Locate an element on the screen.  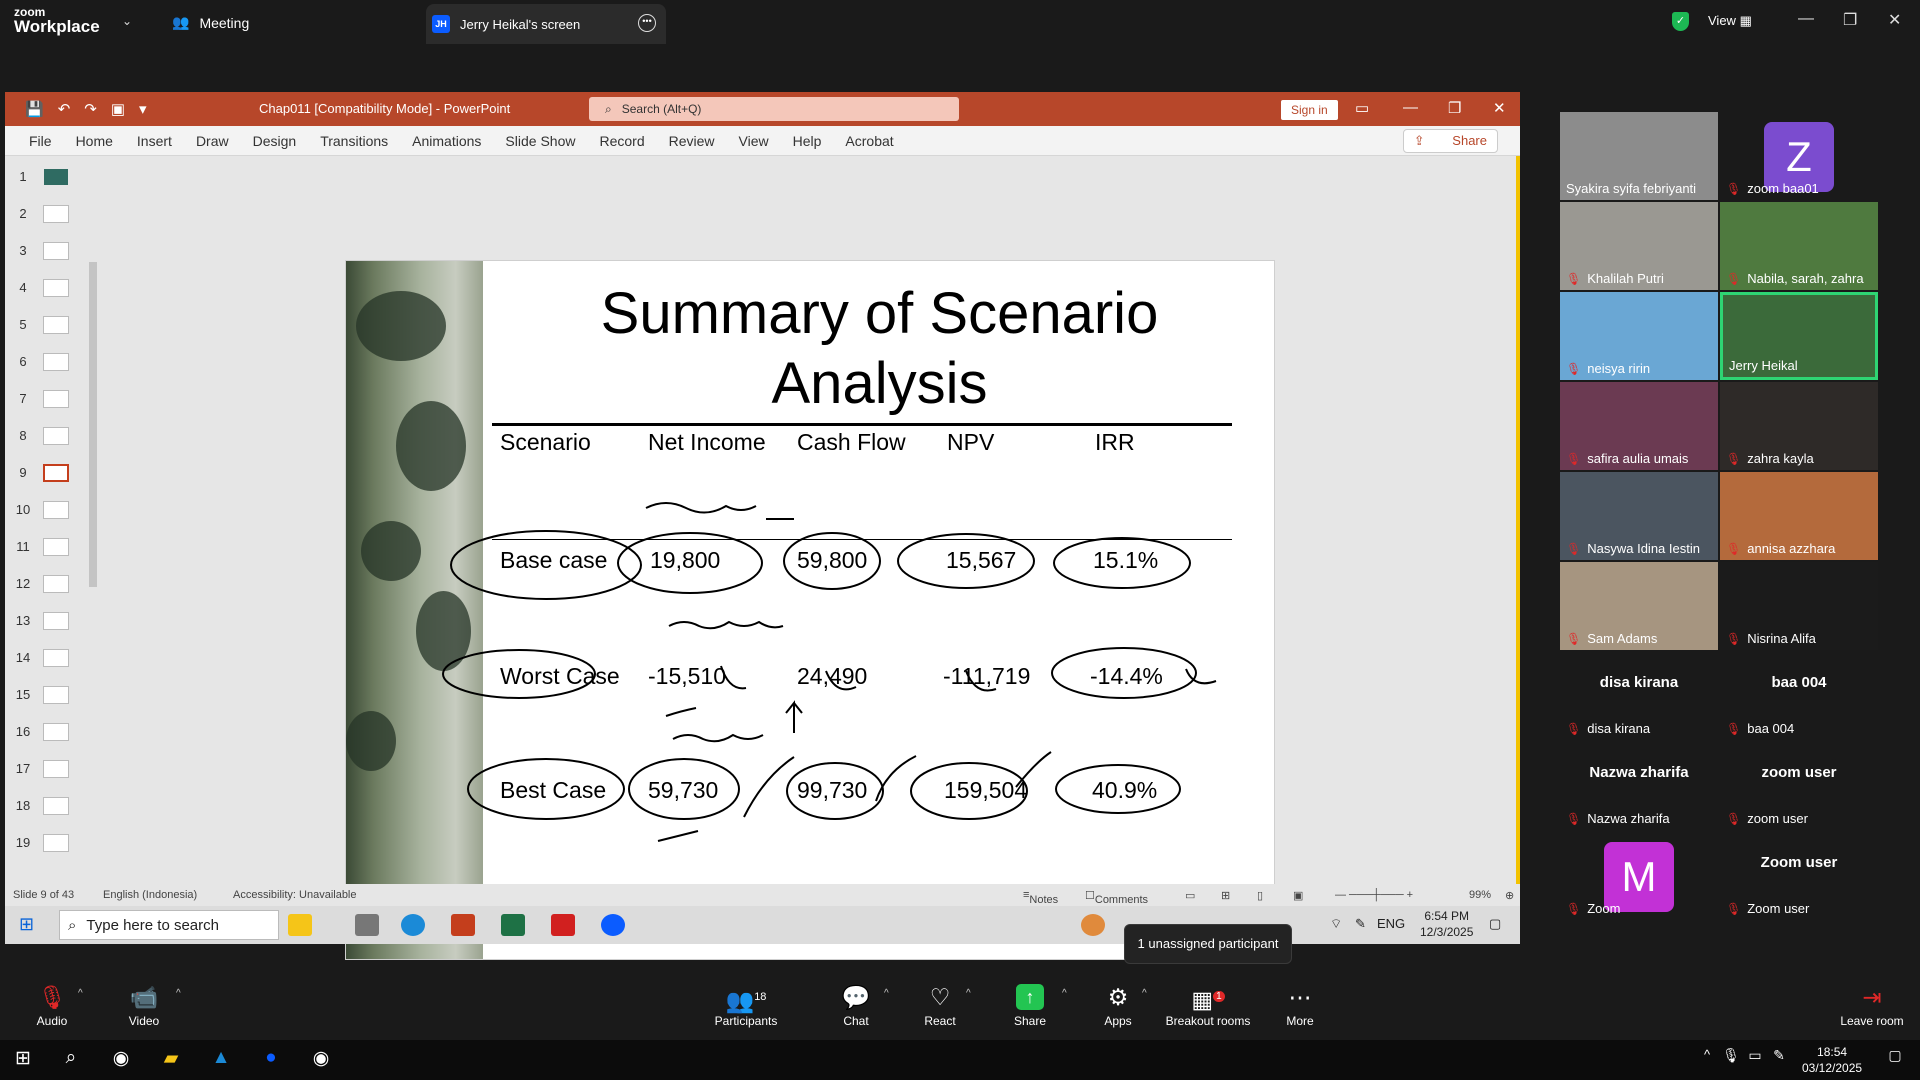
tab-shared-screen: JH Jerry Heikal's screen ••• is located at coordinates (546, 24).